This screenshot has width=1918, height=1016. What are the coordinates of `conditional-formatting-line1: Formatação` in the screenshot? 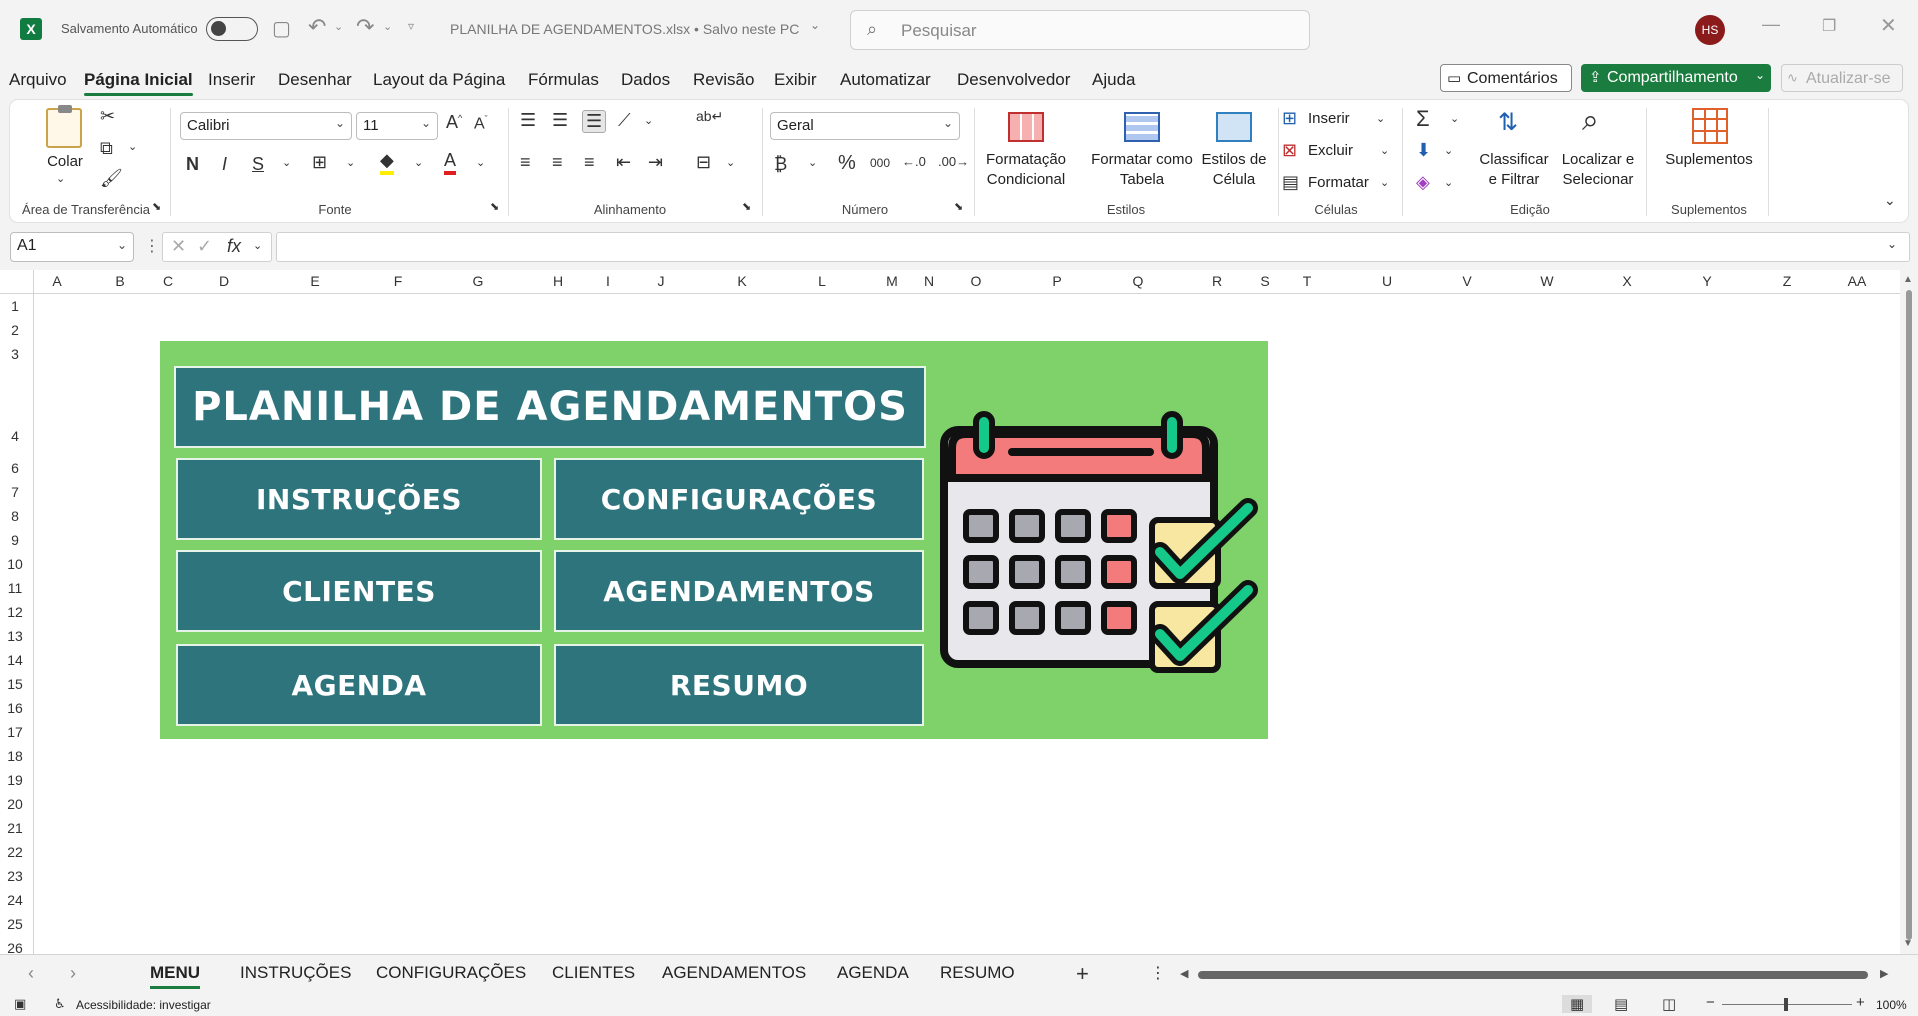 It's located at (1026, 159).